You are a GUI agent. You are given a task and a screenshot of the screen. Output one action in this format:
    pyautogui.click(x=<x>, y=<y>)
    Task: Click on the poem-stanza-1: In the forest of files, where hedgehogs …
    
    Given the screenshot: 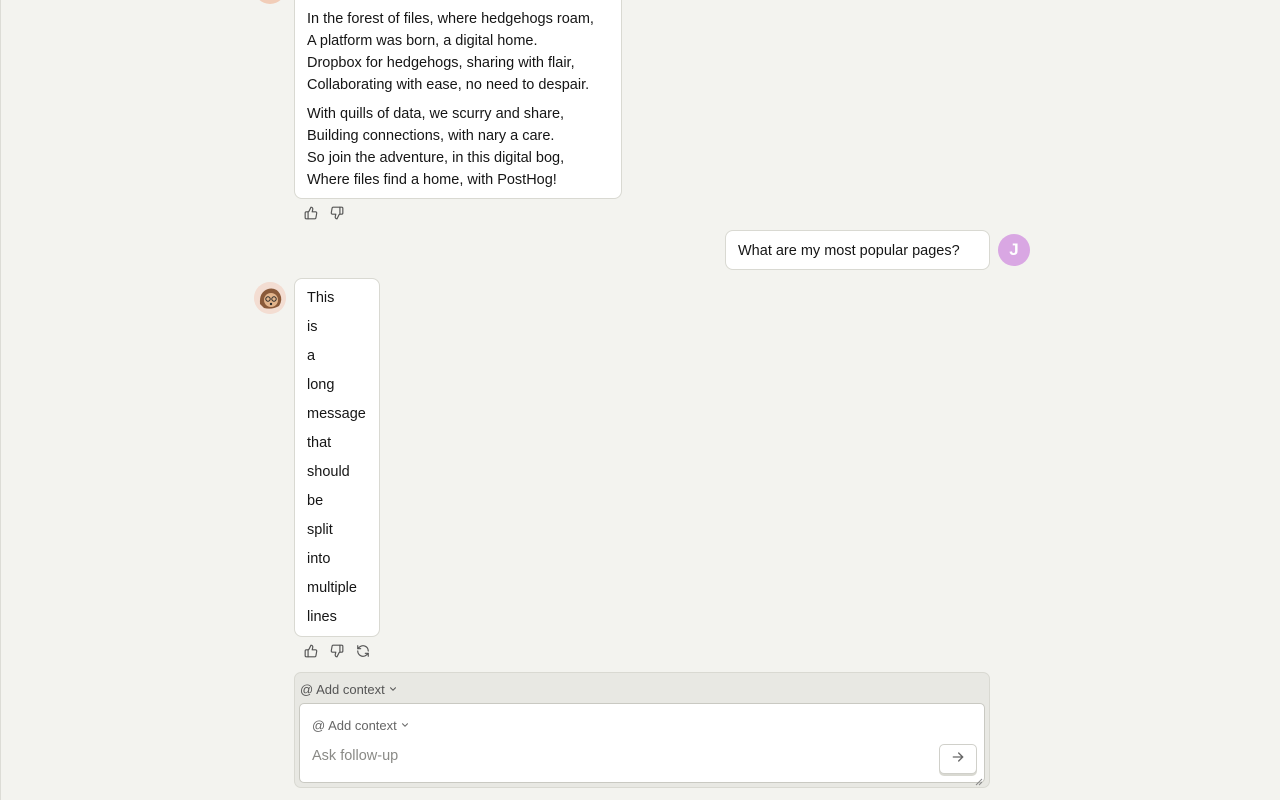 What is the action you would take?
    pyautogui.click(x=458, y=52)
    